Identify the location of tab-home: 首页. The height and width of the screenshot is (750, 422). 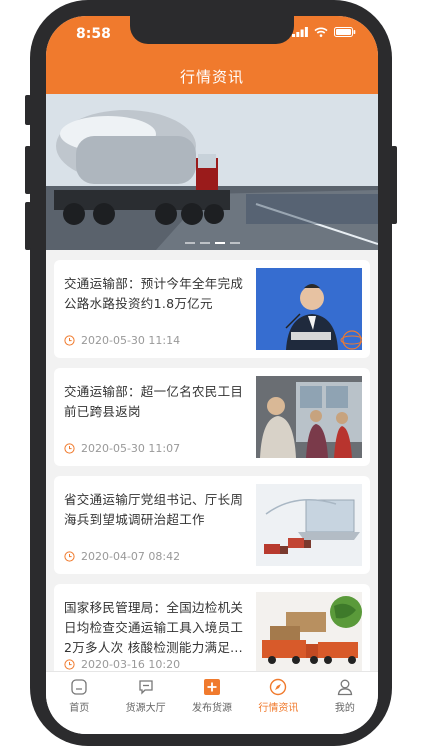
(79, 703).